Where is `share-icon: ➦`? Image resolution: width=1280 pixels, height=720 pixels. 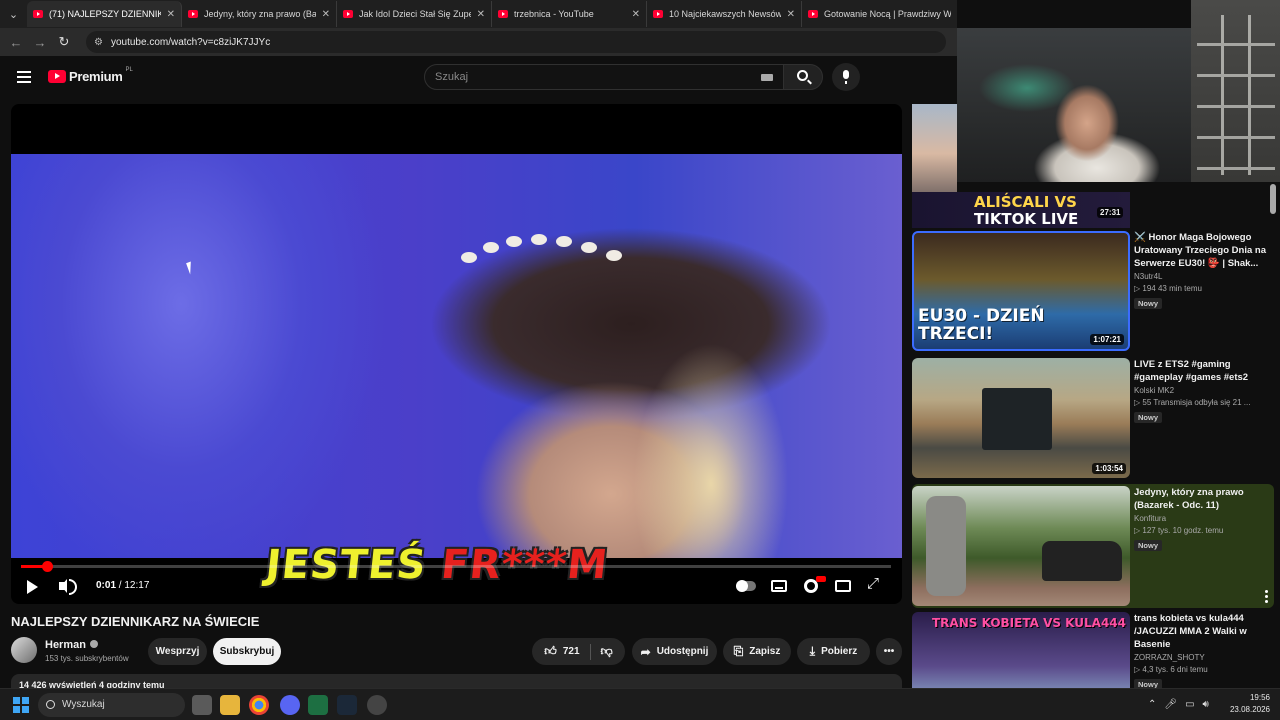 share-icon: ➦ is located at coordinates (645, 651).